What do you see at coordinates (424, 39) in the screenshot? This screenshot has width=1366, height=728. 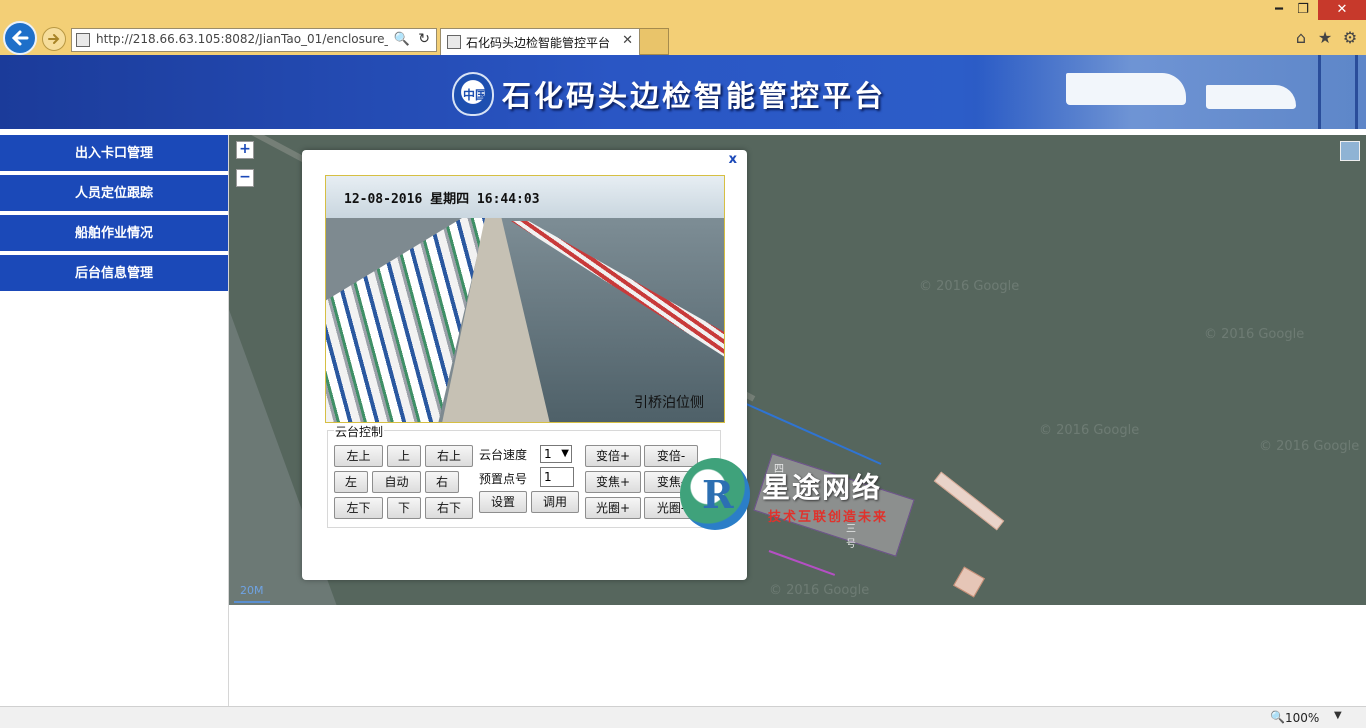 I see `refresh-icon: ↻` at bounding box center [424, 39].